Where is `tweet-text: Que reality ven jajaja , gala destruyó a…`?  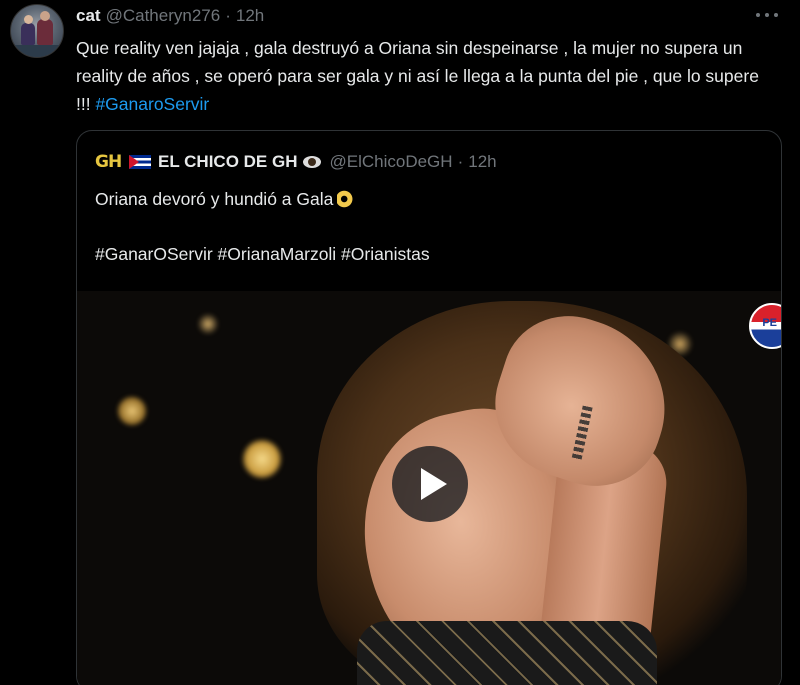
tweet-text: Que reality ven jajaja , gala destruyó a… is located at coordinates (426, 76).